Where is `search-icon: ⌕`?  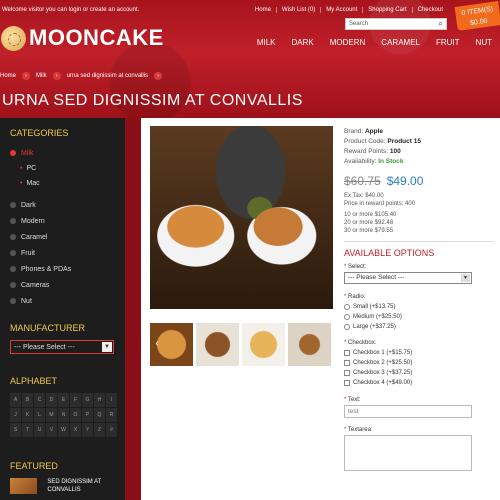
search-icon: ⌕ is located at coordinates (440, 24).